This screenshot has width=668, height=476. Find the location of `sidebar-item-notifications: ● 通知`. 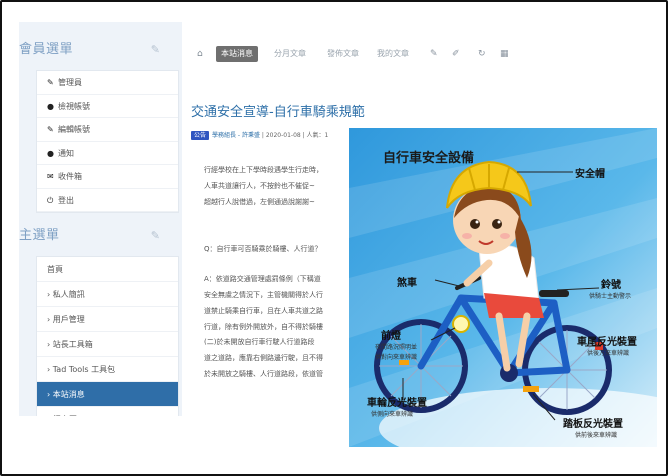

sidebar-item-notifications: ● 通知 is located at coordinates (107, 153).